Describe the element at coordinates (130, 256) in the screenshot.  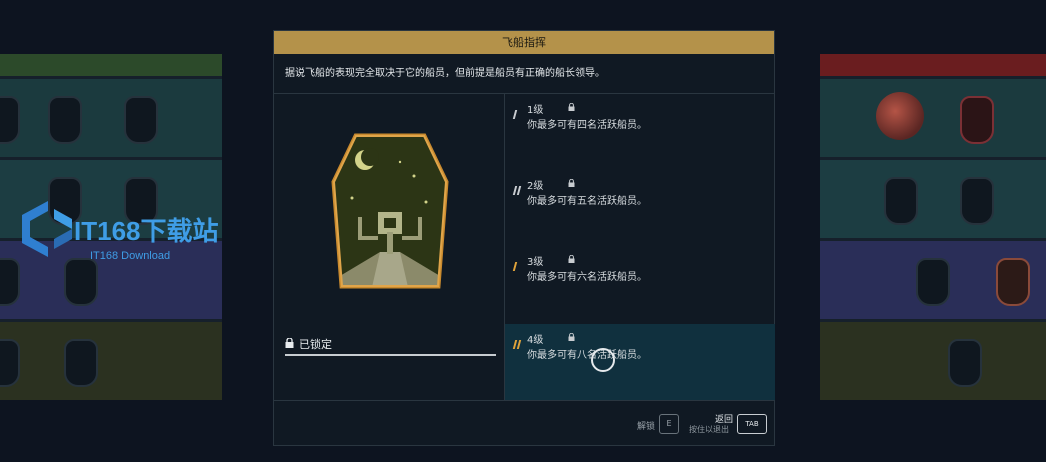
I see `watermark-subtitle: IT168 Download` at that location.